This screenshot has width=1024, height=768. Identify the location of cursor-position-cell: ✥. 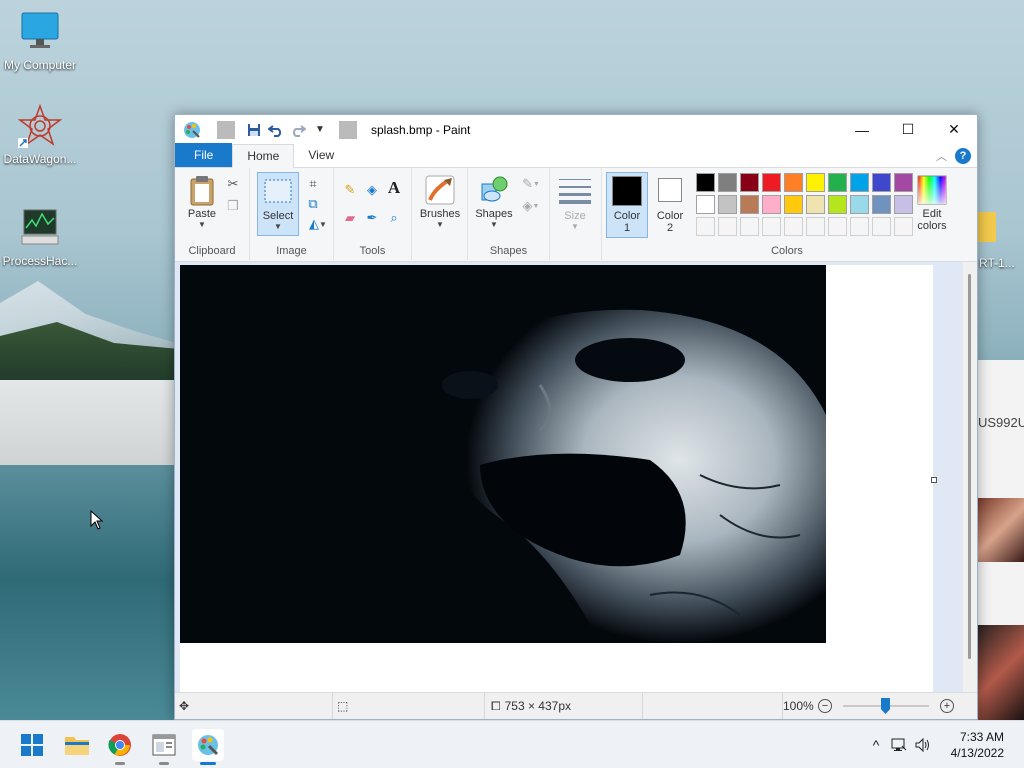
(254, 706).